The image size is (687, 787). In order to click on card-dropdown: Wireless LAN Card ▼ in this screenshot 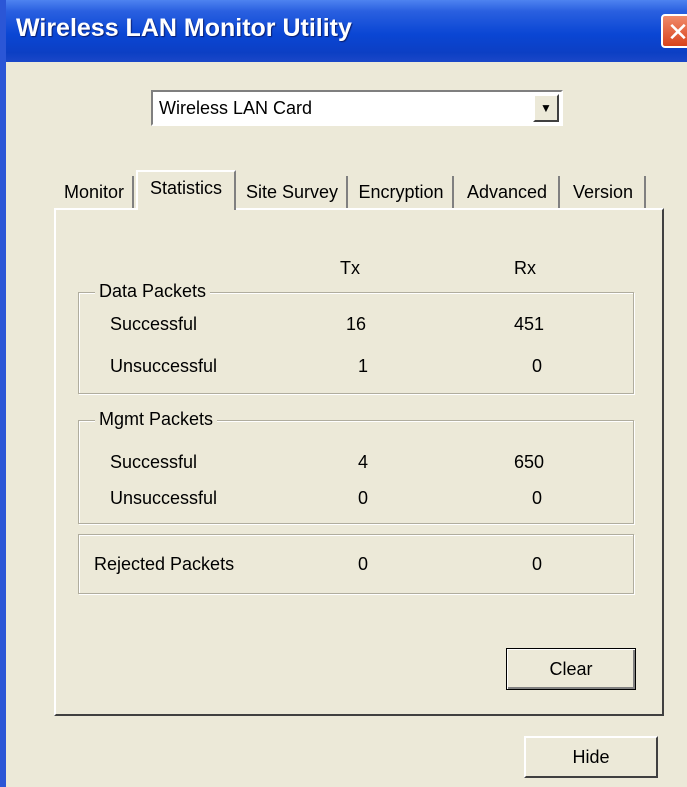, I will do `click(357, 108)`.